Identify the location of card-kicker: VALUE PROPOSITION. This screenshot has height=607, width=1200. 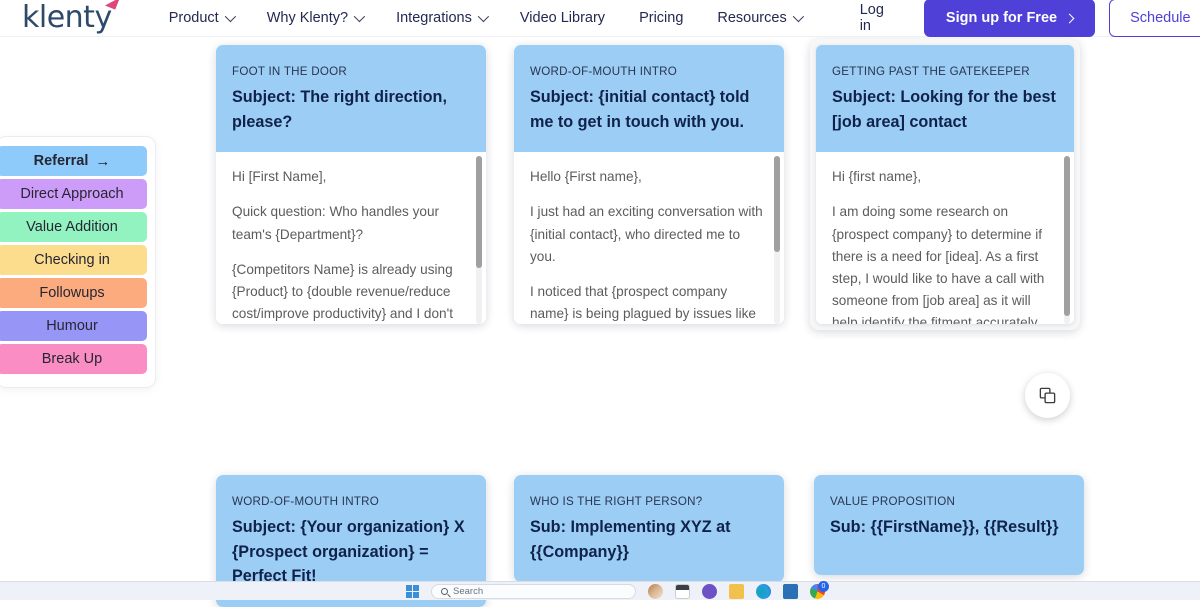
(949, 501).